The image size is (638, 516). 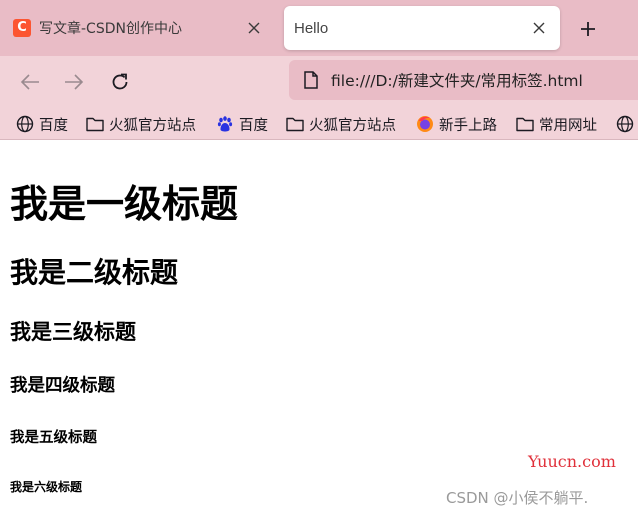 I want to click on url-text: file:///D:/新建文件夹/常用标签.html, so click(x=457, y=81).